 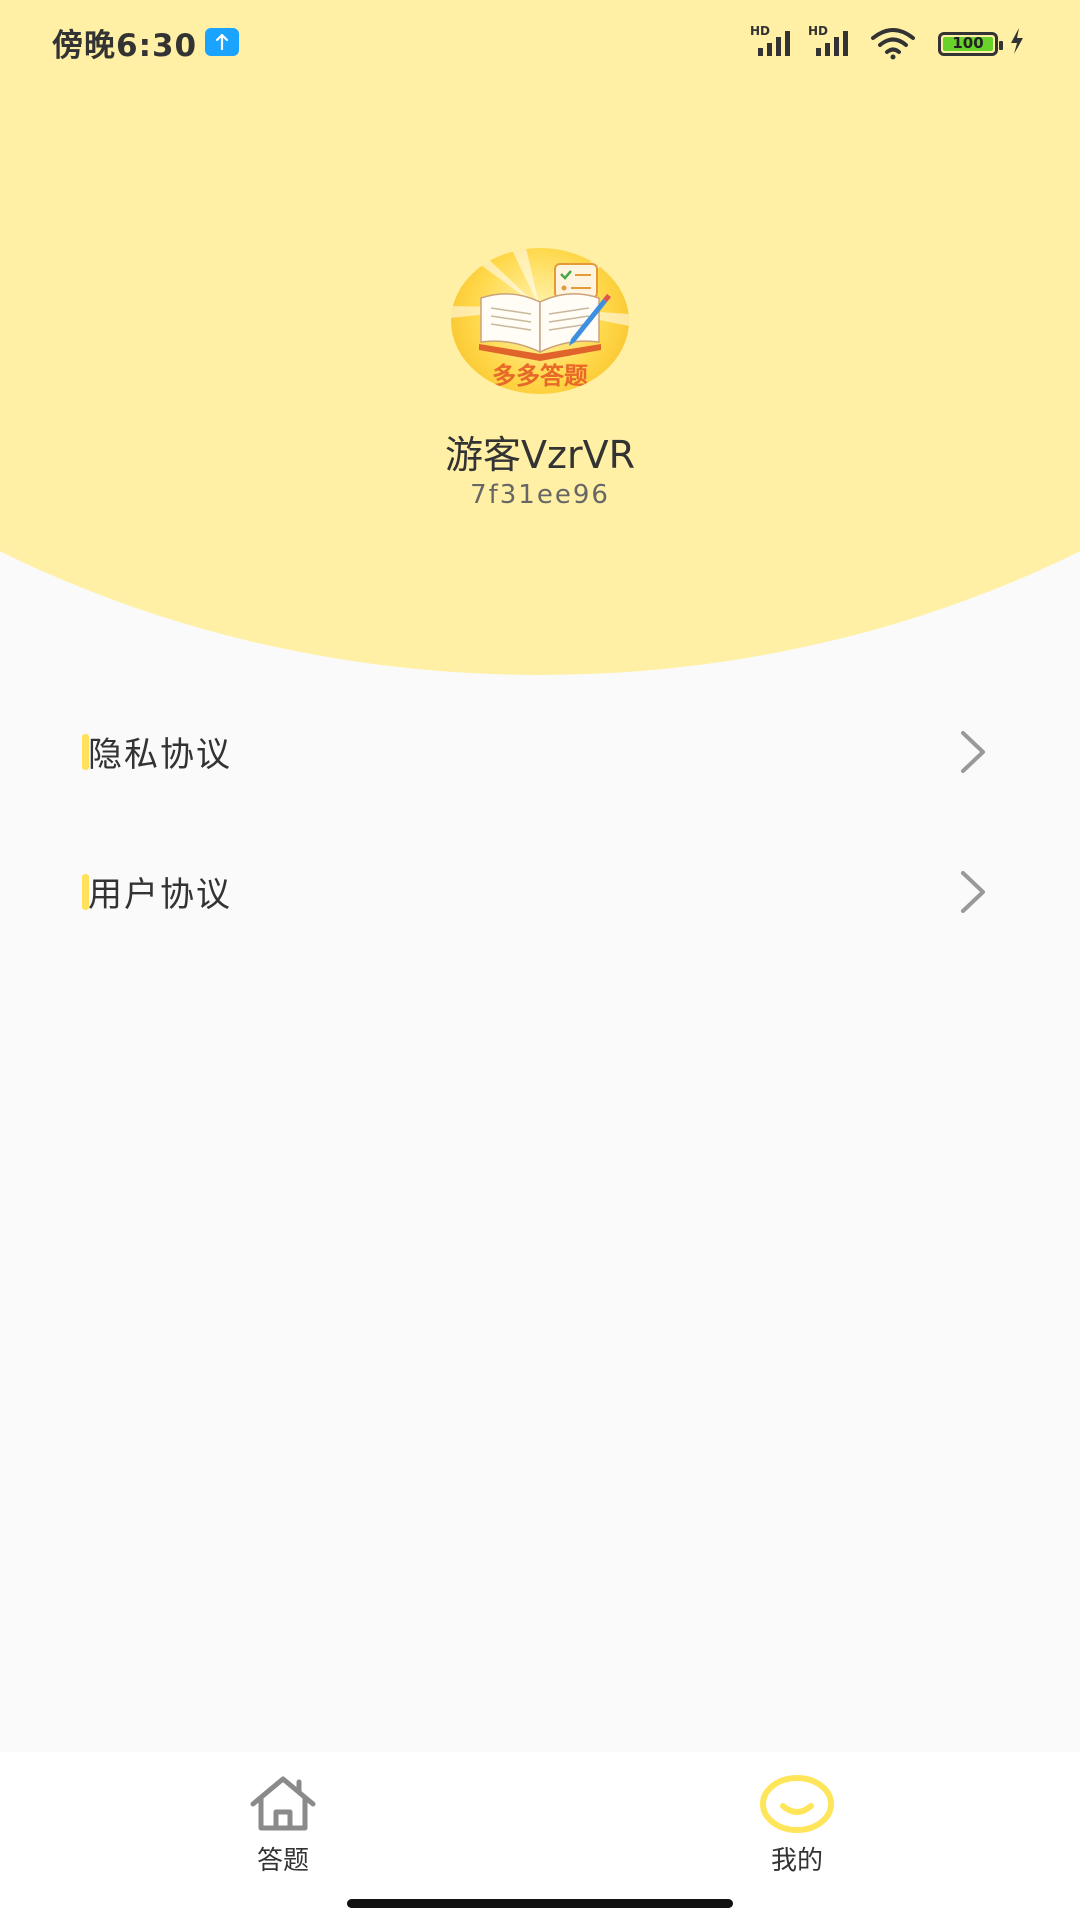 I want to click on status-bar: 傍晚6:30 HD HD 100, so click(x=540, y=43).